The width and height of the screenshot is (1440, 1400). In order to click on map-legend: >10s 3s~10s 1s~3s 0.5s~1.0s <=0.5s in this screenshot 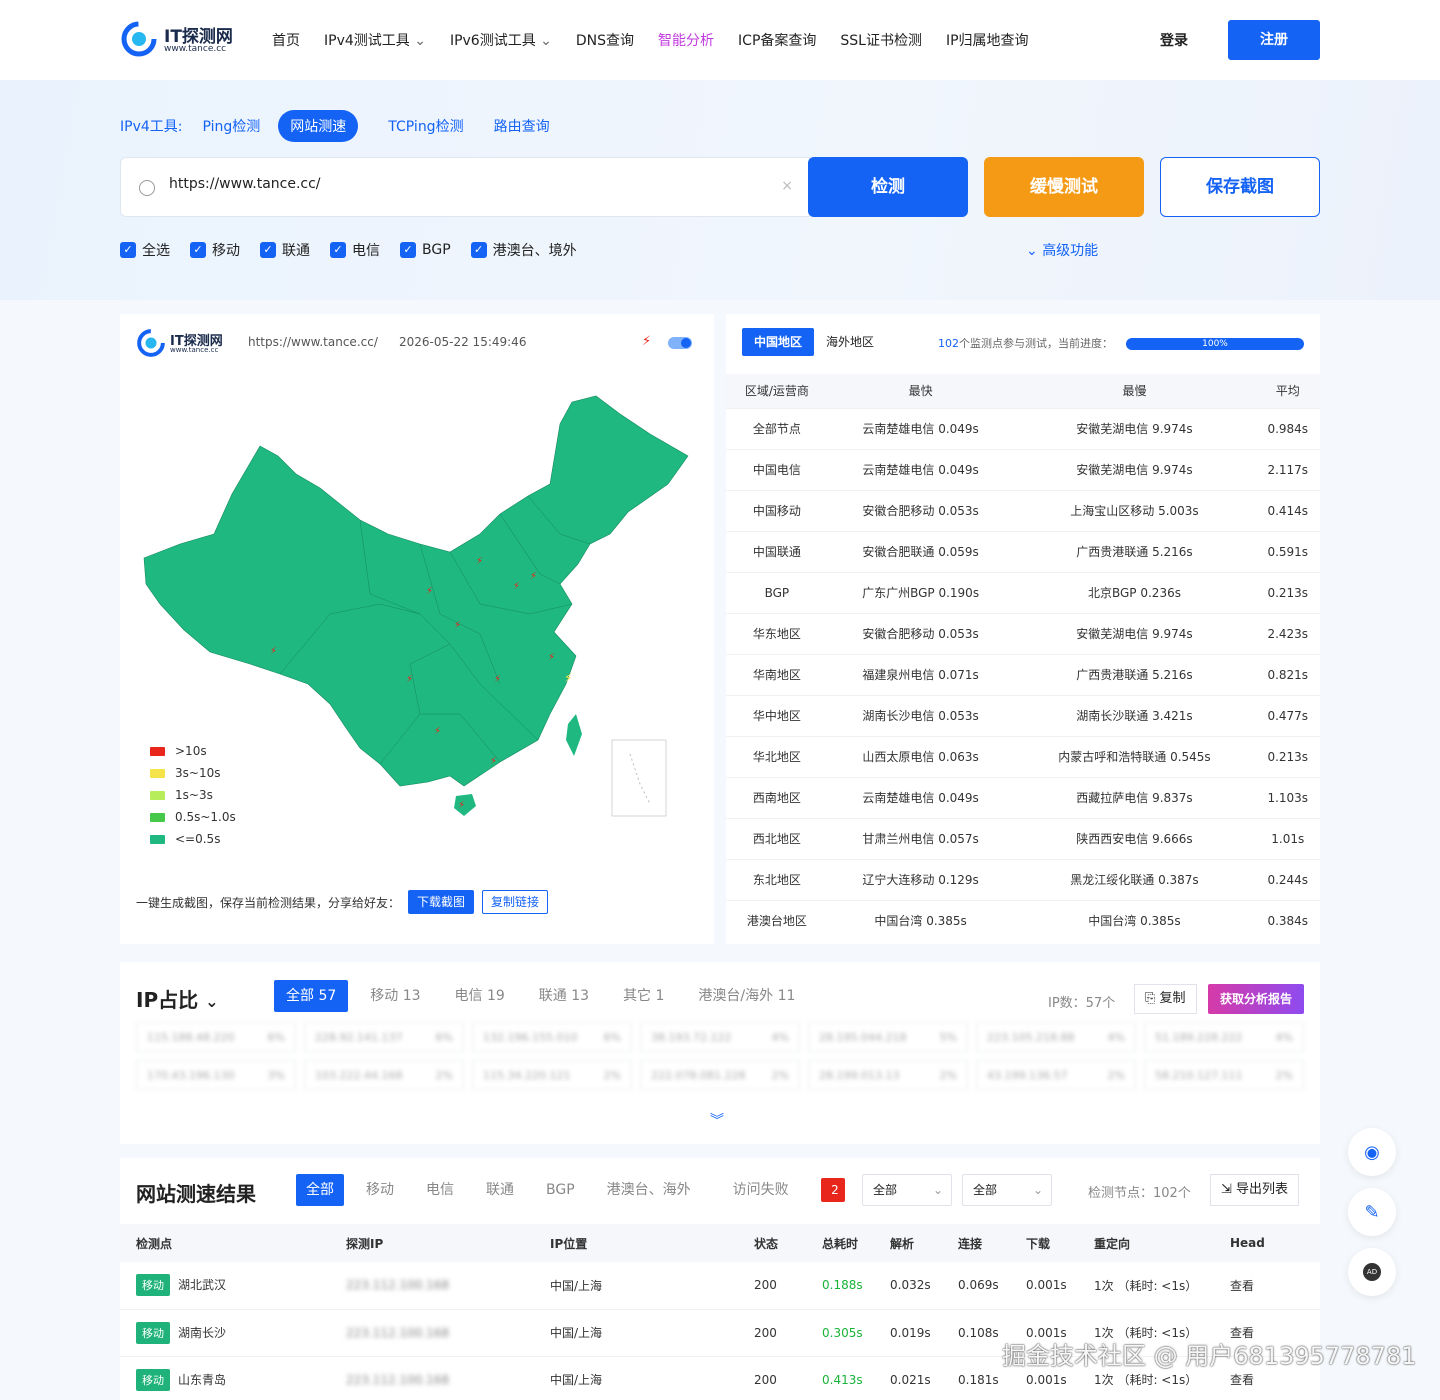, I will do `click(193, 795)`.